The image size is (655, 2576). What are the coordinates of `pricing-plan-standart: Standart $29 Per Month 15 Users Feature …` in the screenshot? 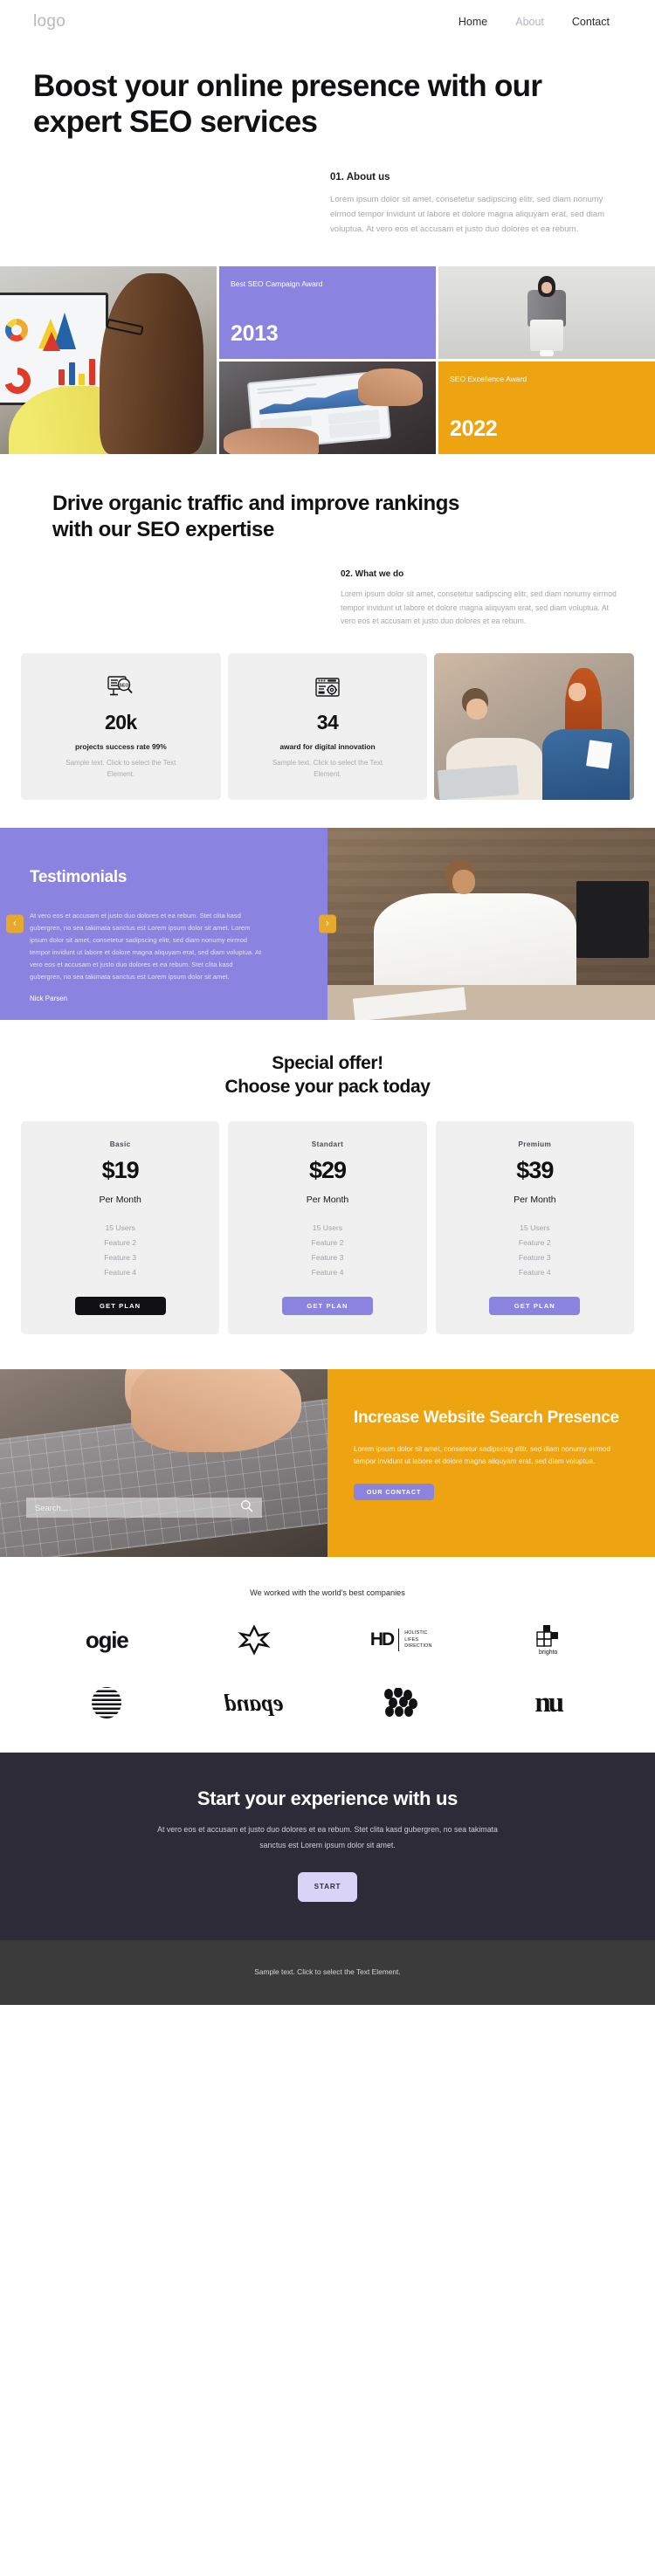 It's located at (327, 1228).